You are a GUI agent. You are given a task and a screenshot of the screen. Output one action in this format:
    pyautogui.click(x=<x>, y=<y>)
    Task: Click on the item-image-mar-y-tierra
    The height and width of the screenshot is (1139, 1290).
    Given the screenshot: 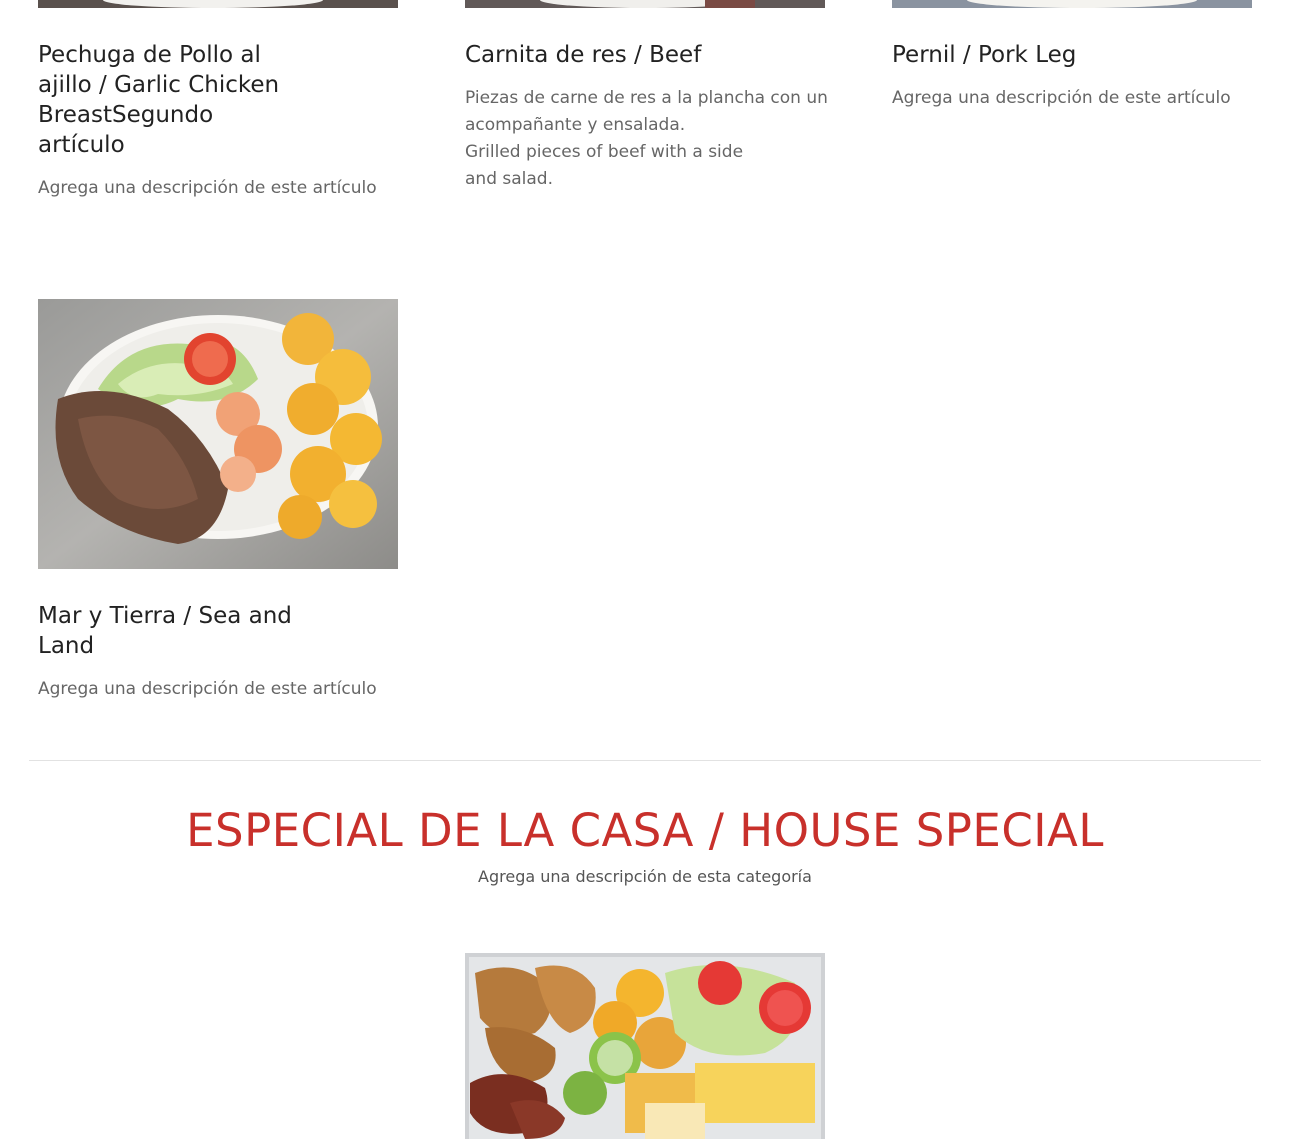 What is the action you would take?
    pyautogui.click(x=218, y=434)
    